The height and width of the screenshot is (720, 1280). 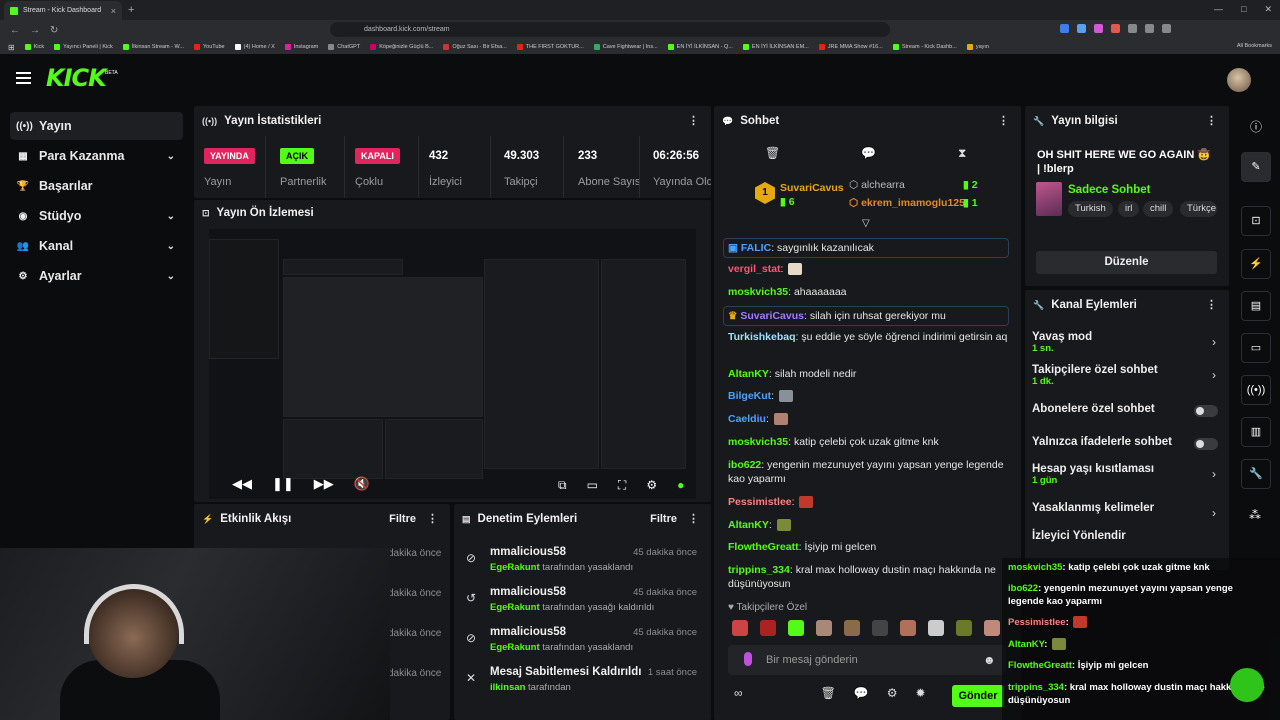 I want to click on badge-icon: ✹, so click(x=921, y=693).